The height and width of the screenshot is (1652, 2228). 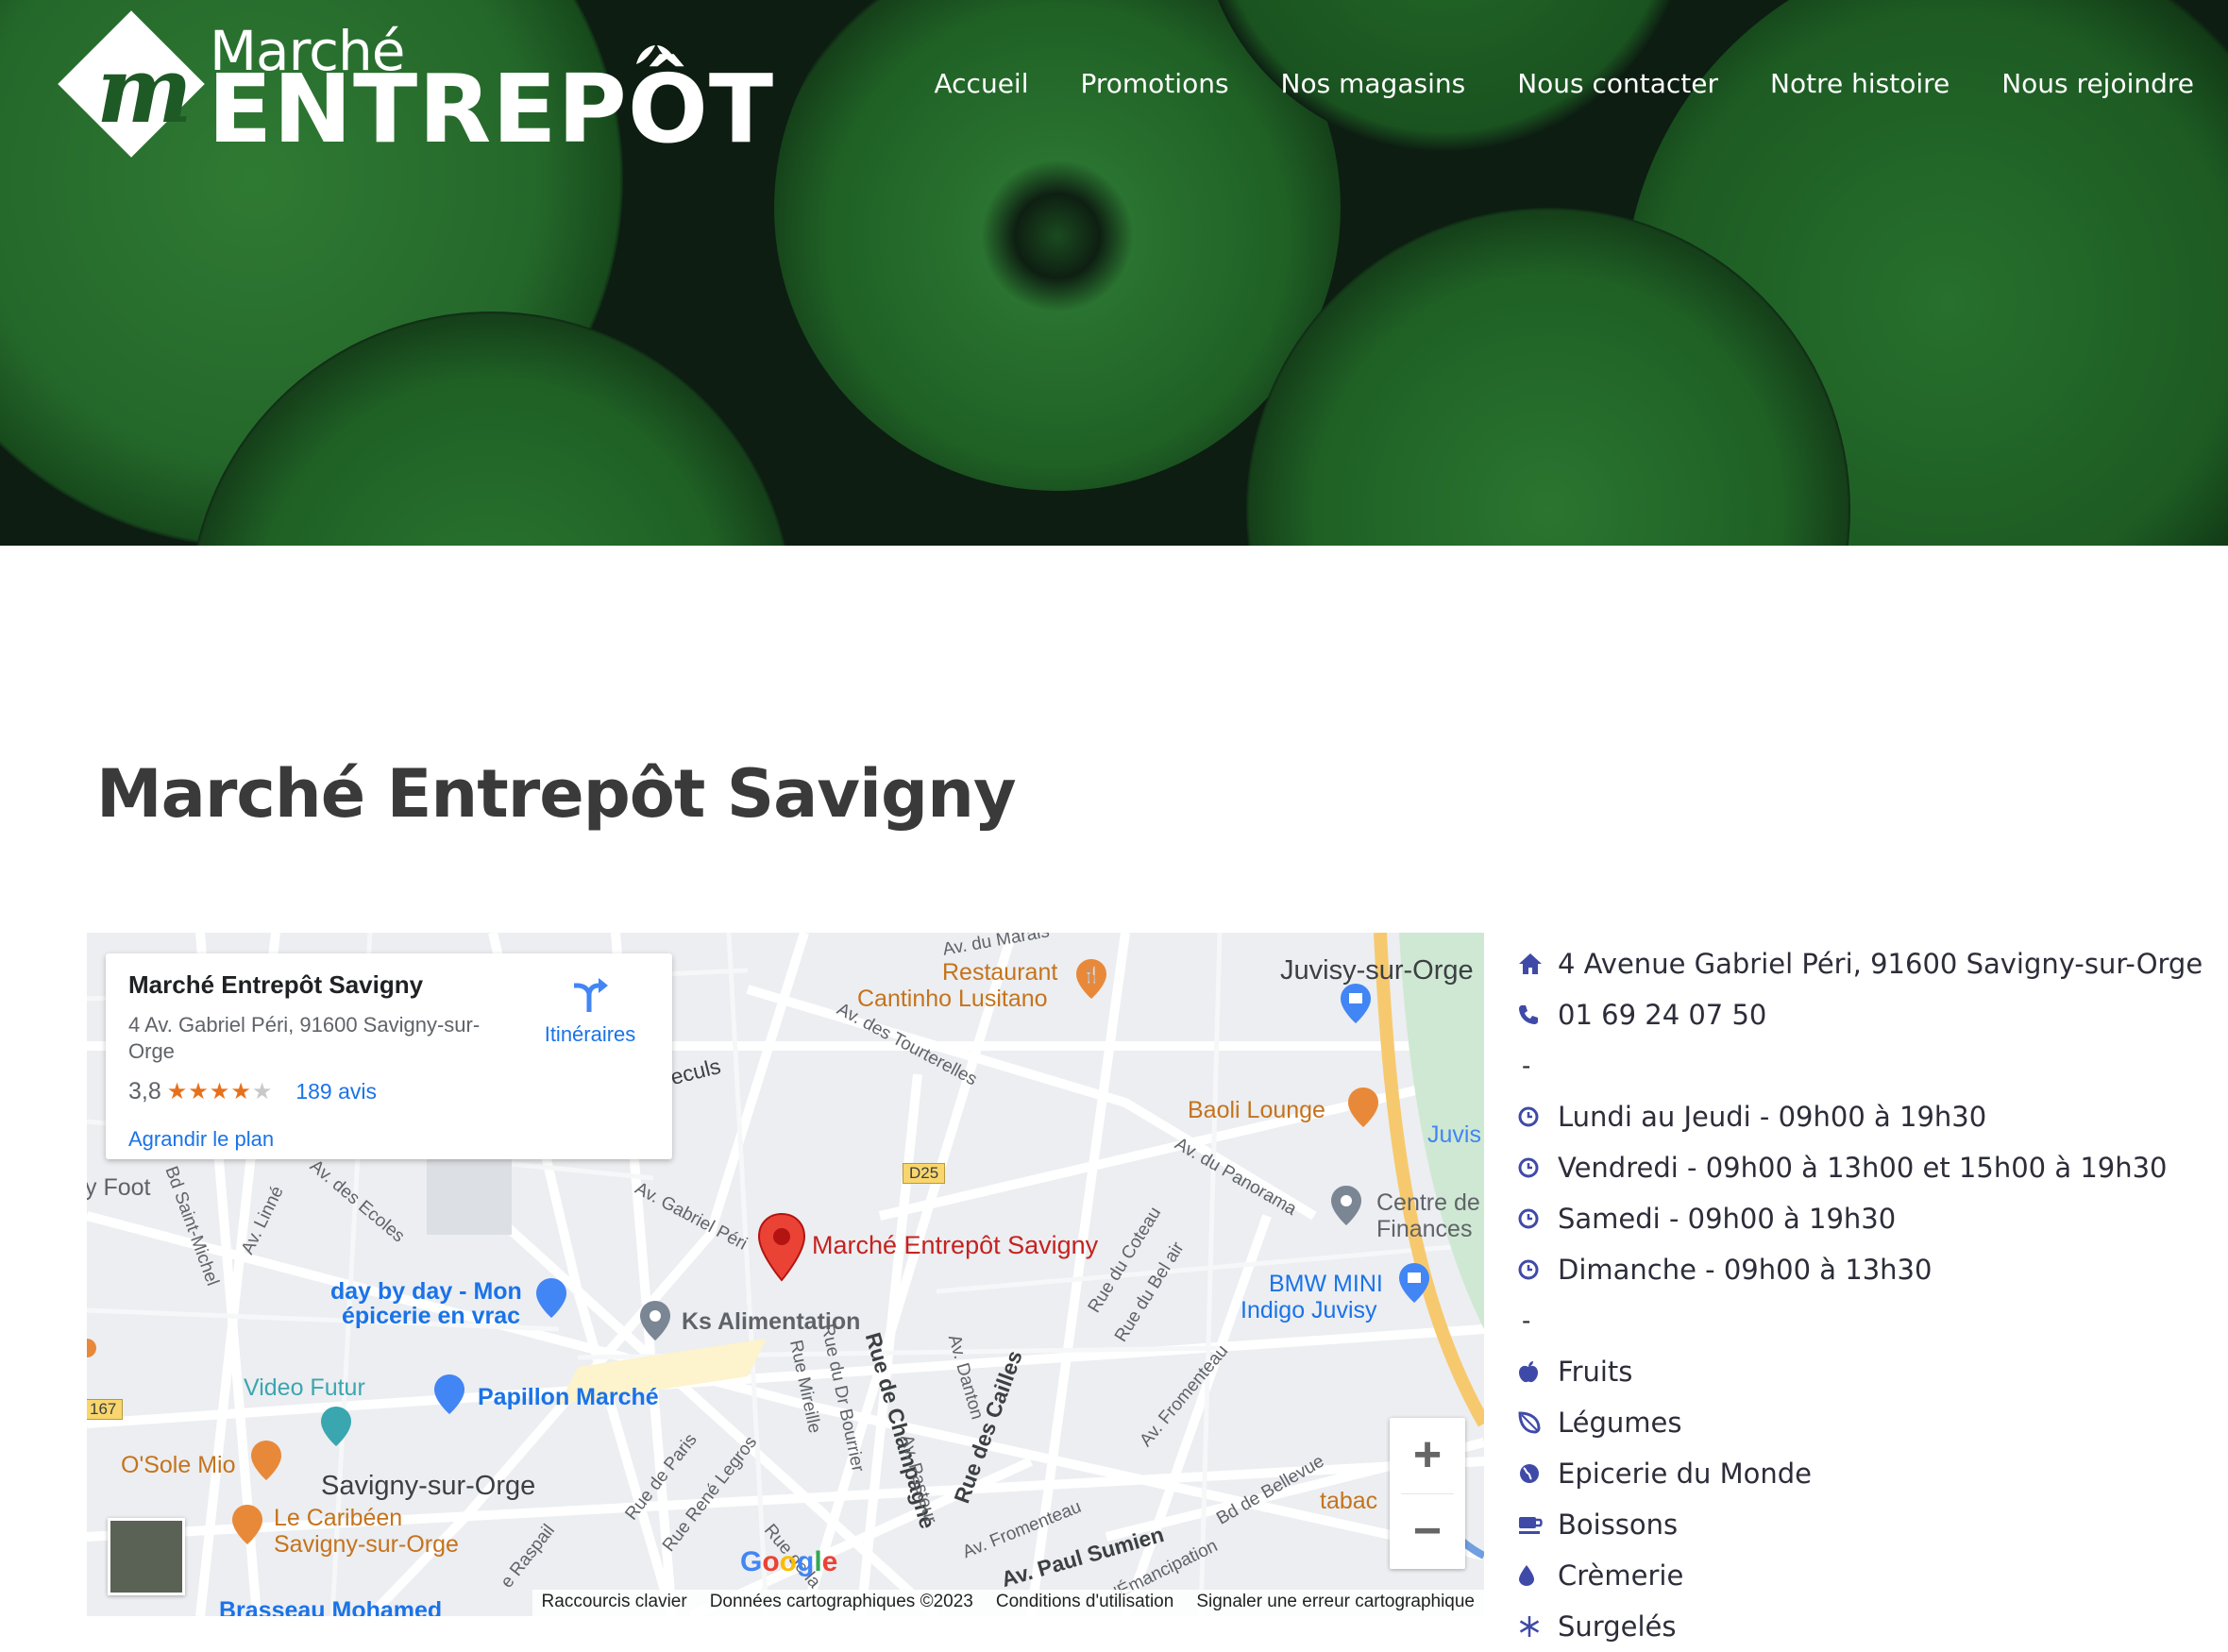 What do you see at coordinates (1538, 963) in the screenshot?
I see `home-icon` at bounding box center [1538, 963].